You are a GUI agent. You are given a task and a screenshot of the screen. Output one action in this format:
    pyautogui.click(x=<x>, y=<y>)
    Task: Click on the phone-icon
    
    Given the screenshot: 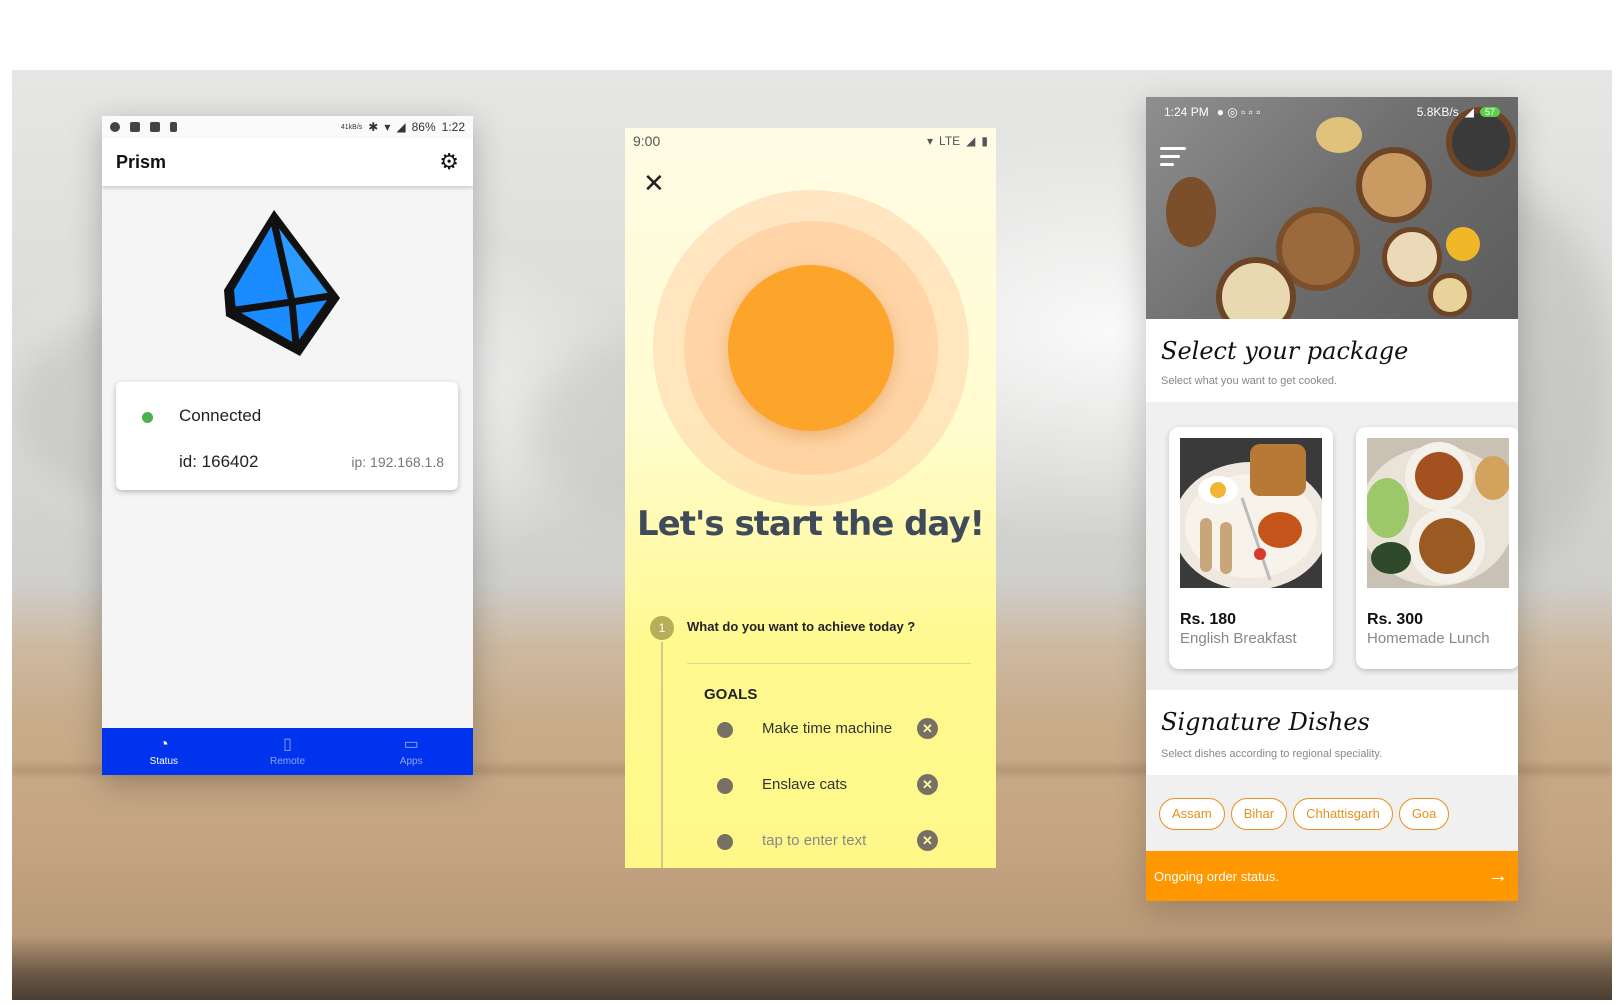 What is the action you would take?
    pyautogui.click(x=173, y=127)
    